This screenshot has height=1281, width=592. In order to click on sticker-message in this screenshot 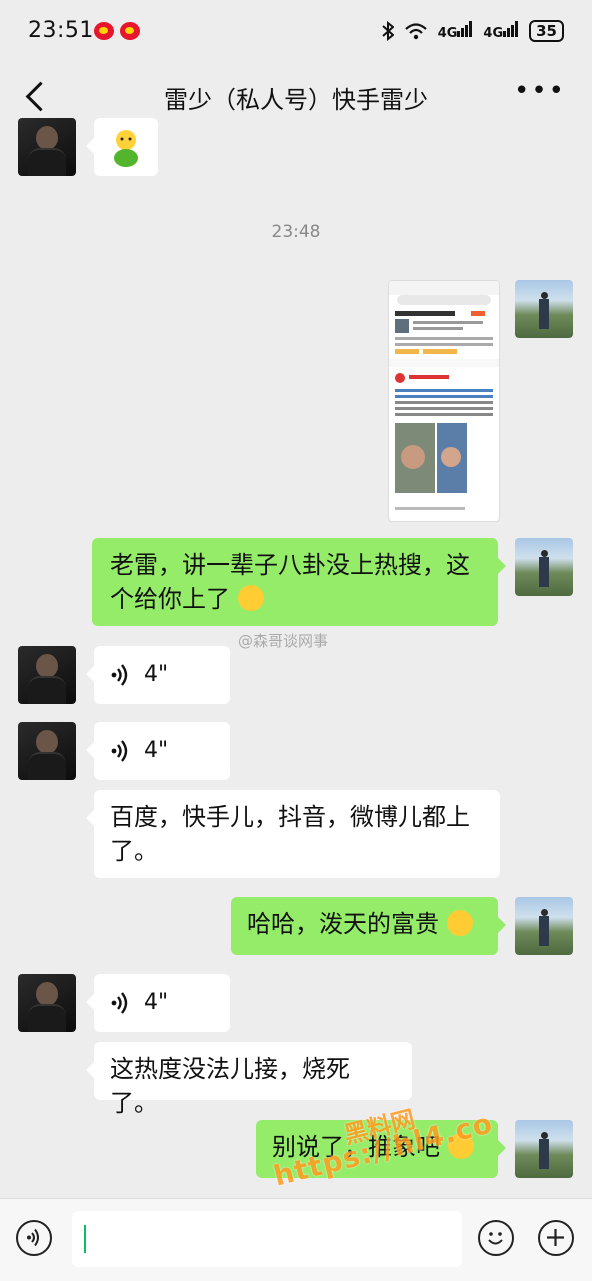, I will do `click(122, 147)`.